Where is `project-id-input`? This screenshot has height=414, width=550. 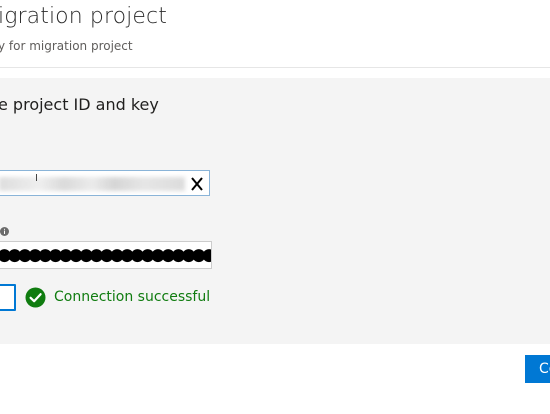 project-id-input is located at coordinates (105, 183).